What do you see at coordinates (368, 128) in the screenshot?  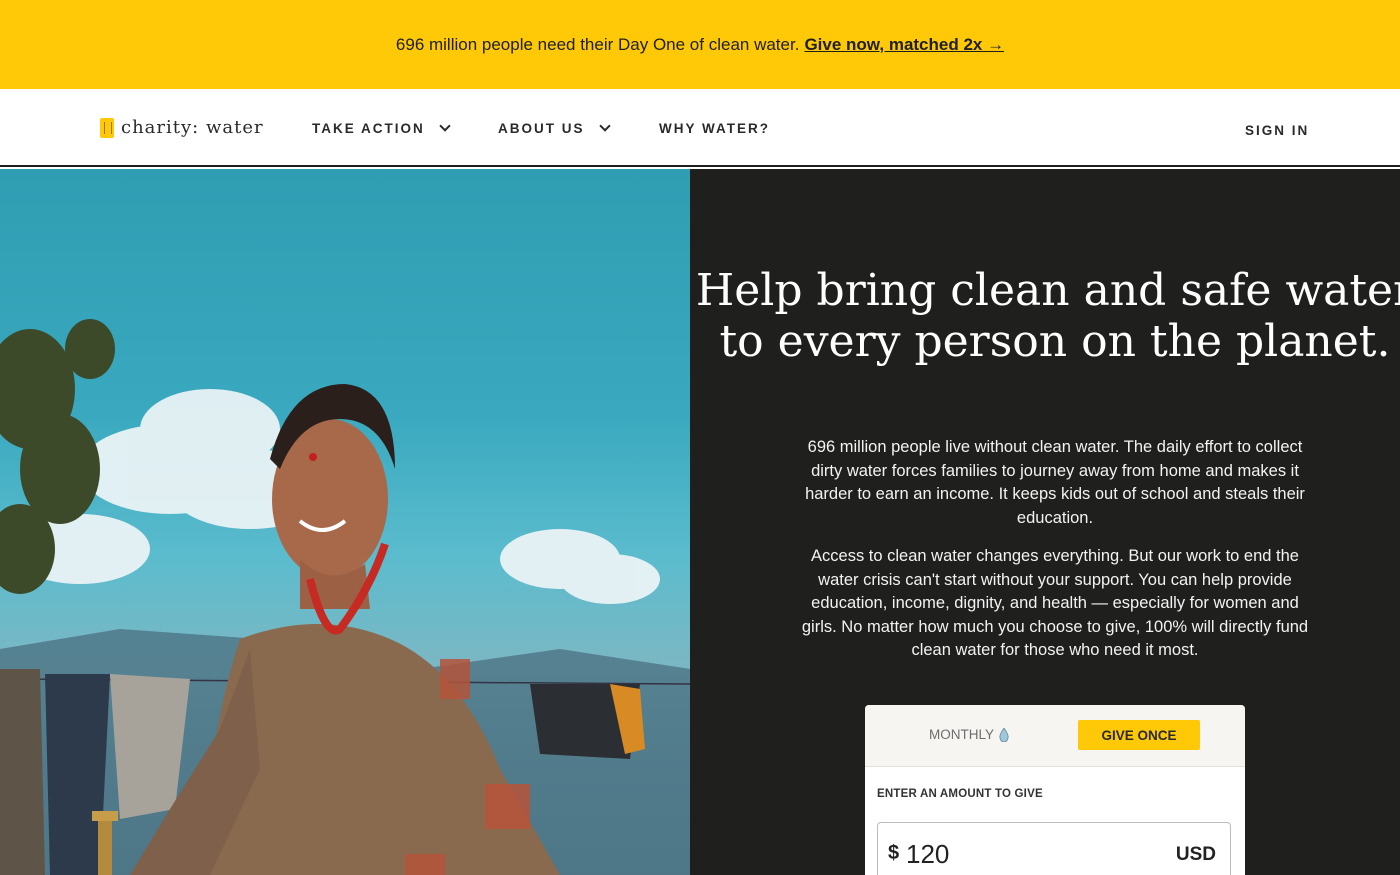 I see `nav-take-action-label: TAKE ACTION` at bounding box center [368, 128].